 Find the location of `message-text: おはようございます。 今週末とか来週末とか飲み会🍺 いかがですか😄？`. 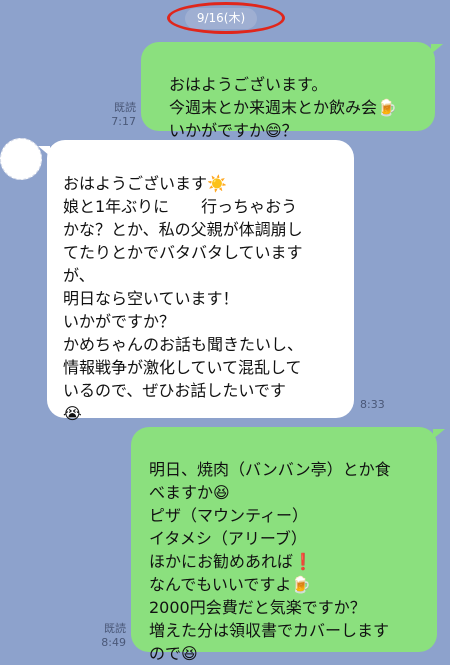

message-text: おはようございます。 今週末とか来週末とか飲み会🍺 いかがですか😄？ is located at coordinates (283, 107).